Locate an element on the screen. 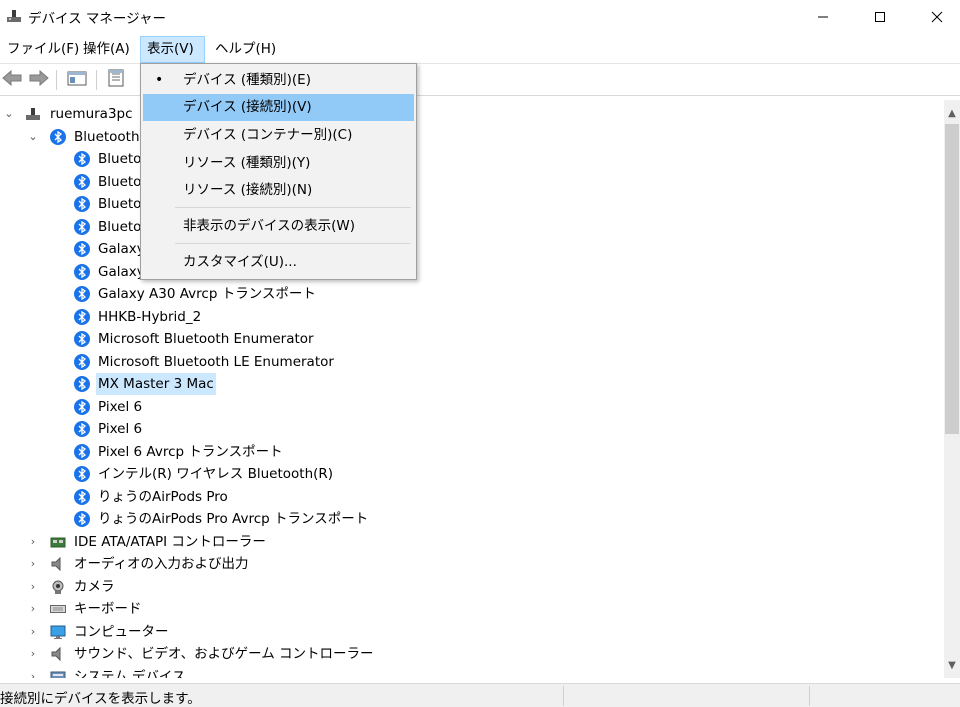  menu-item-show-hidden-devices: 非表示のデバイスの表示(W) is located at coordinates (278, 226).